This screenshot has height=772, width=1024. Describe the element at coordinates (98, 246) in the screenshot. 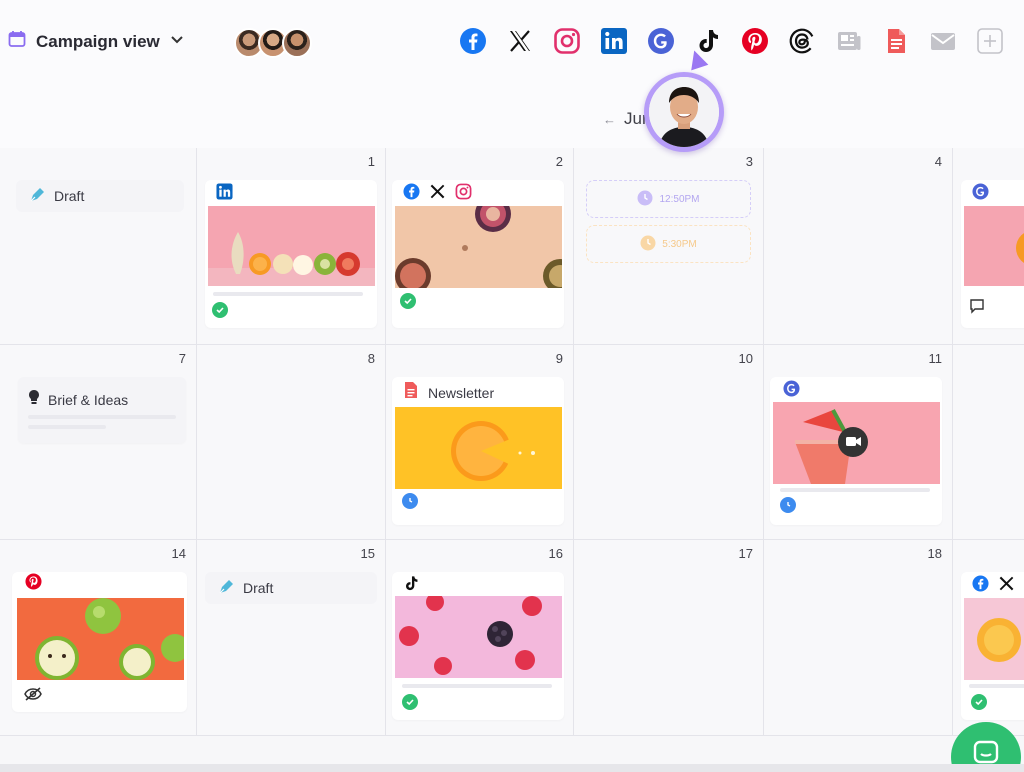

I see `calendar-cell: Draft` at that location.